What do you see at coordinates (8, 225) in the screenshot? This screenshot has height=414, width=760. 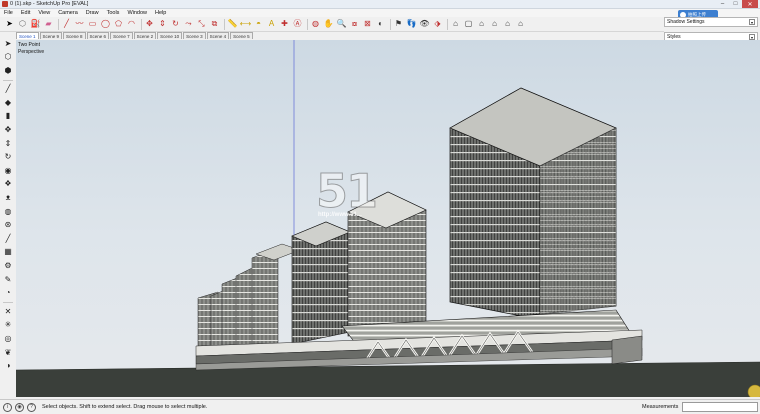 I see `tape-measure-icon: ⊛` at bounding box center [8, 225].